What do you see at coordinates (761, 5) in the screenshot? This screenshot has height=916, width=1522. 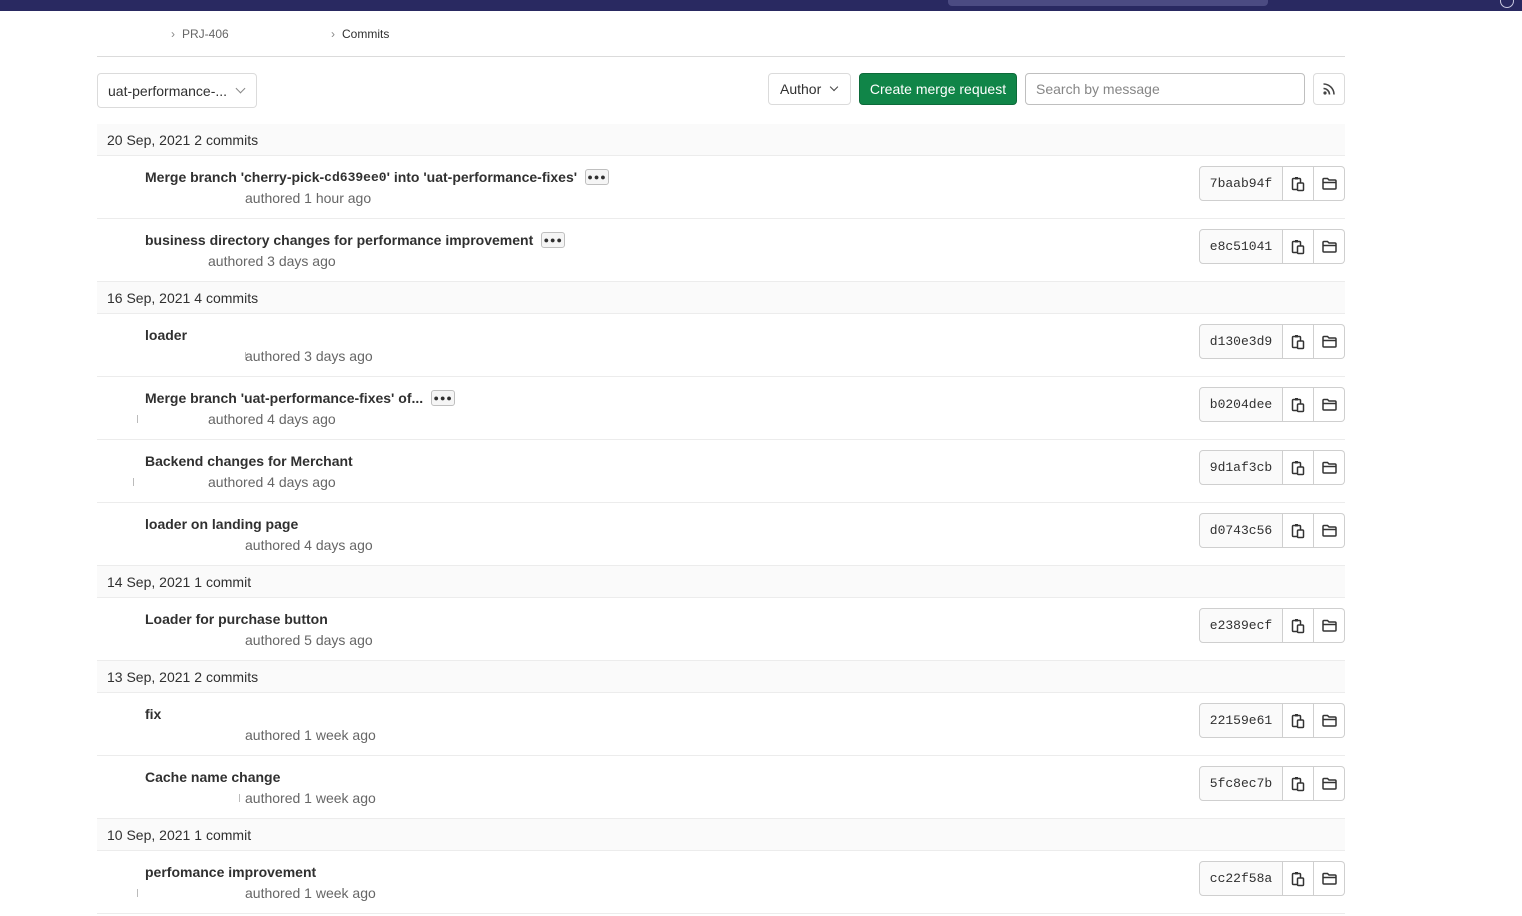 I see `top-navbar` at bounding box center [761, 5].